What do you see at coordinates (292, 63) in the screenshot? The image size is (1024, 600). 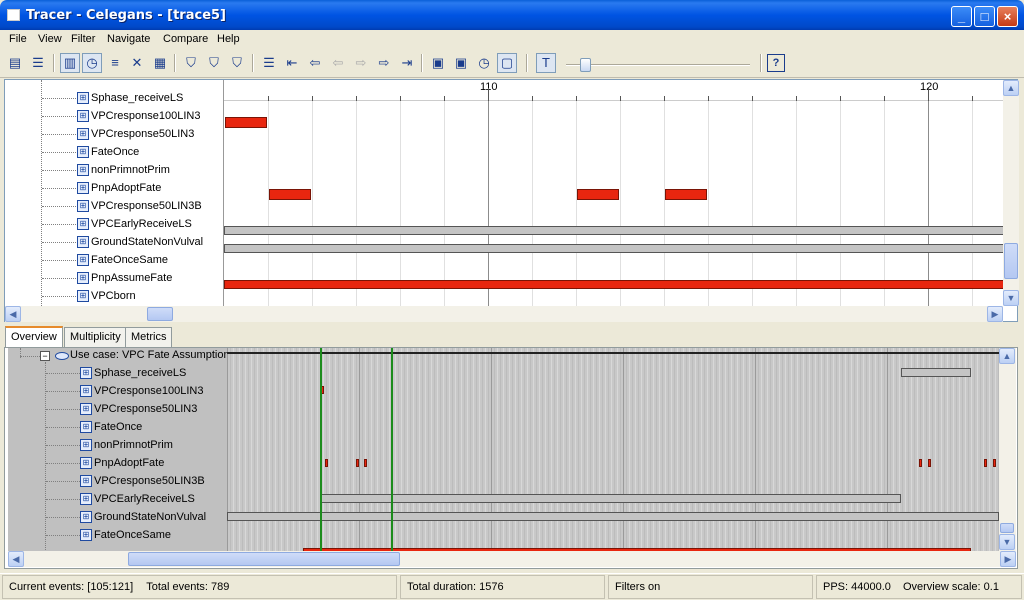 I see `go-first-icon: ⇤` at bounding box center [292, 63].